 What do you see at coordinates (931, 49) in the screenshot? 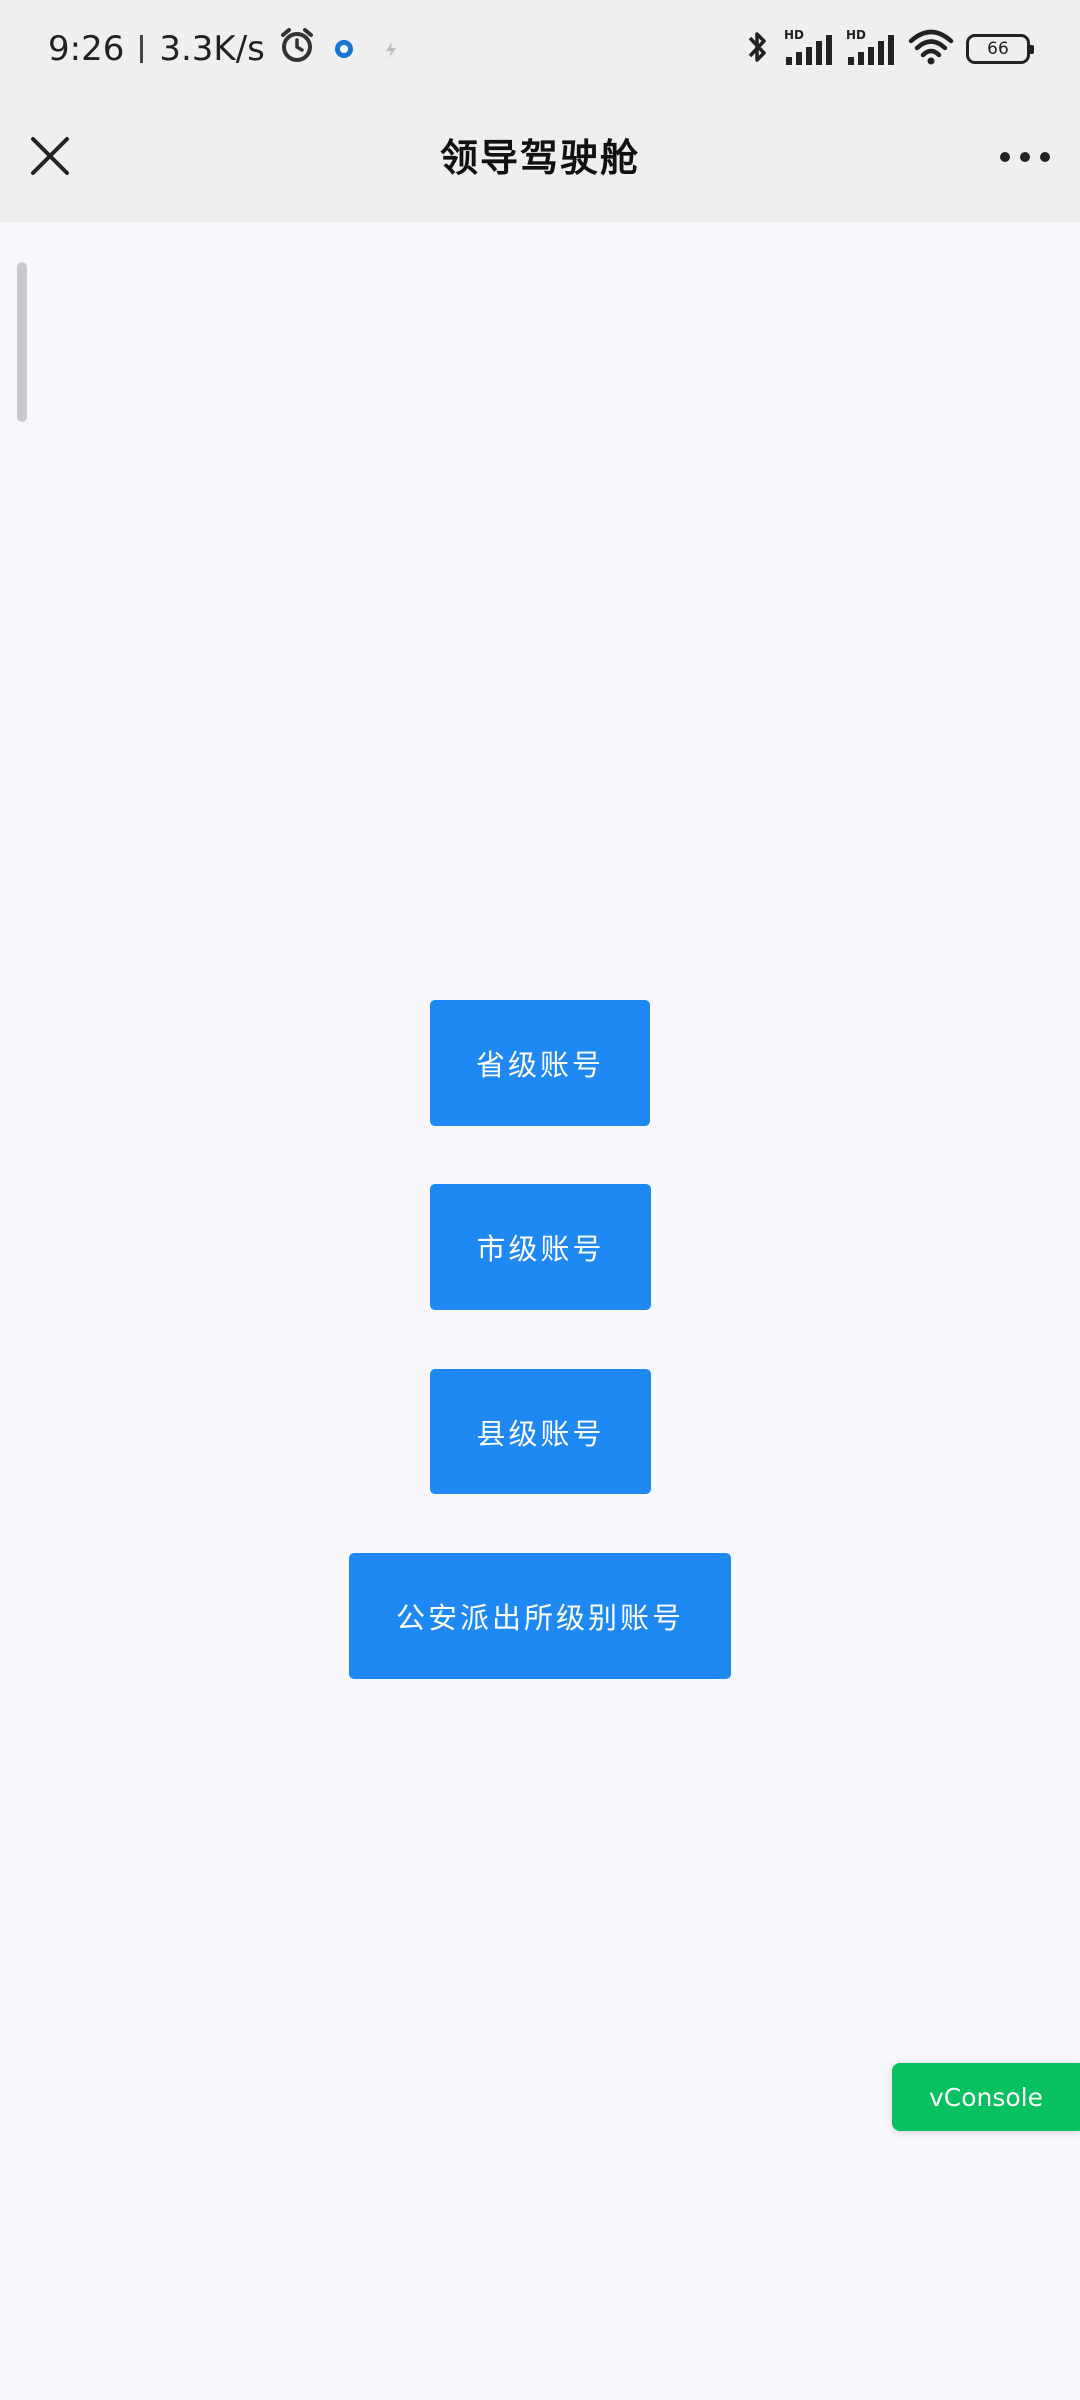
I see `wifi-icon` at bounding box center [931, 49].